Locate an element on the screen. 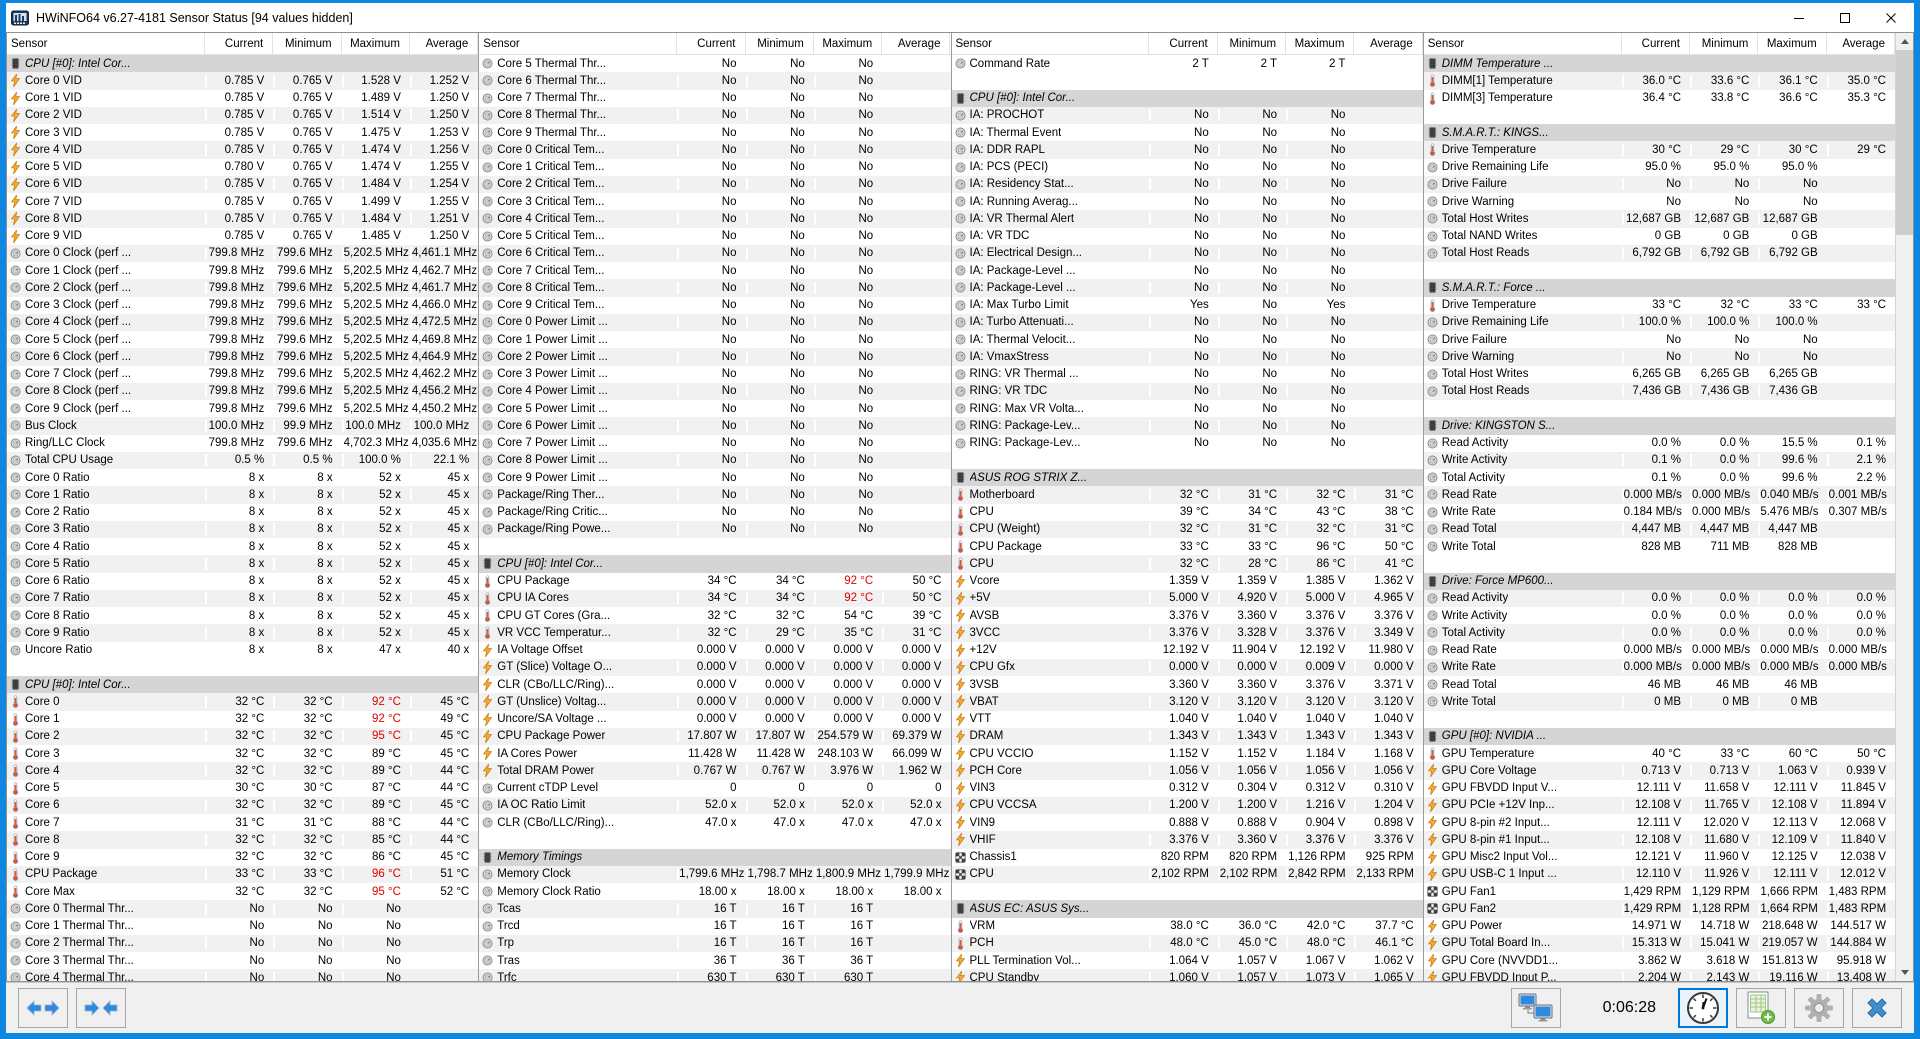 The image size is (1920, 1039). minimize-button is located at coordinates (1799, 17).